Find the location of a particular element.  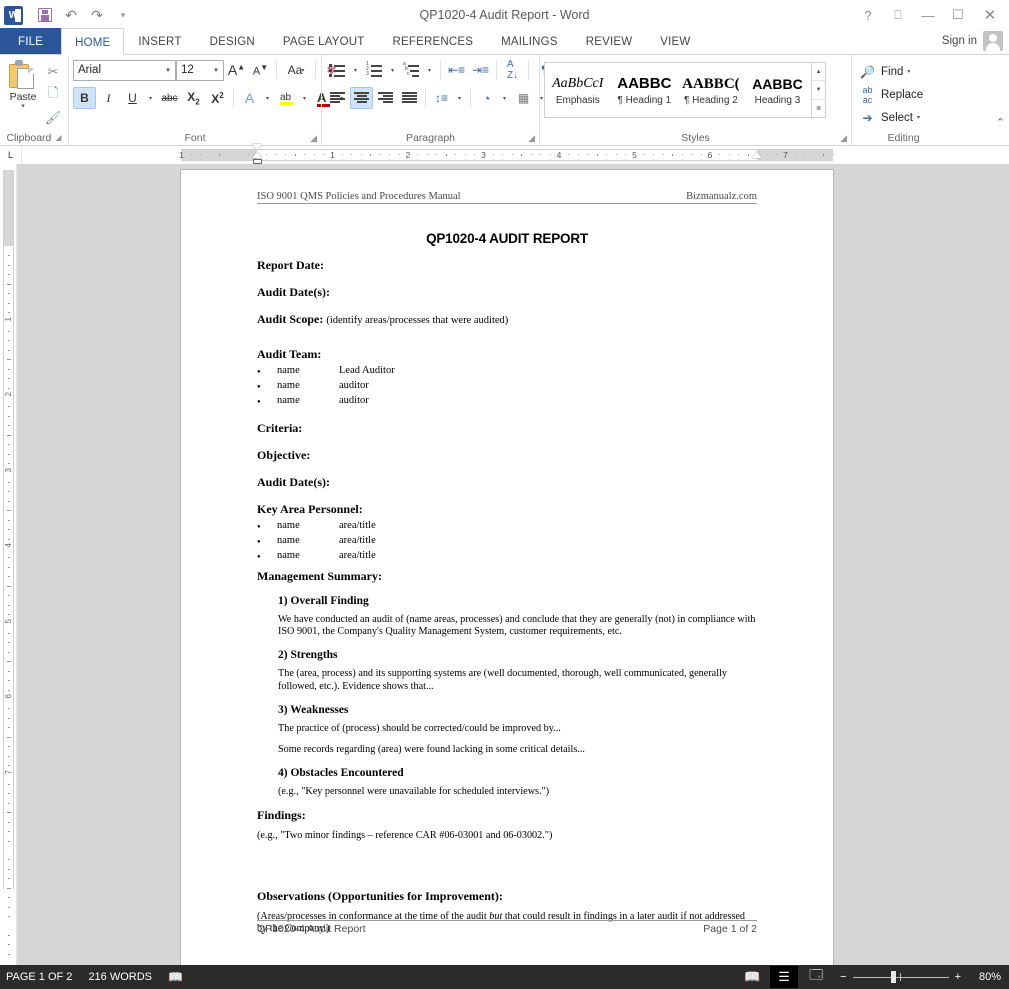

proofing-icon: 📖 is located at coordinates (175, 977).